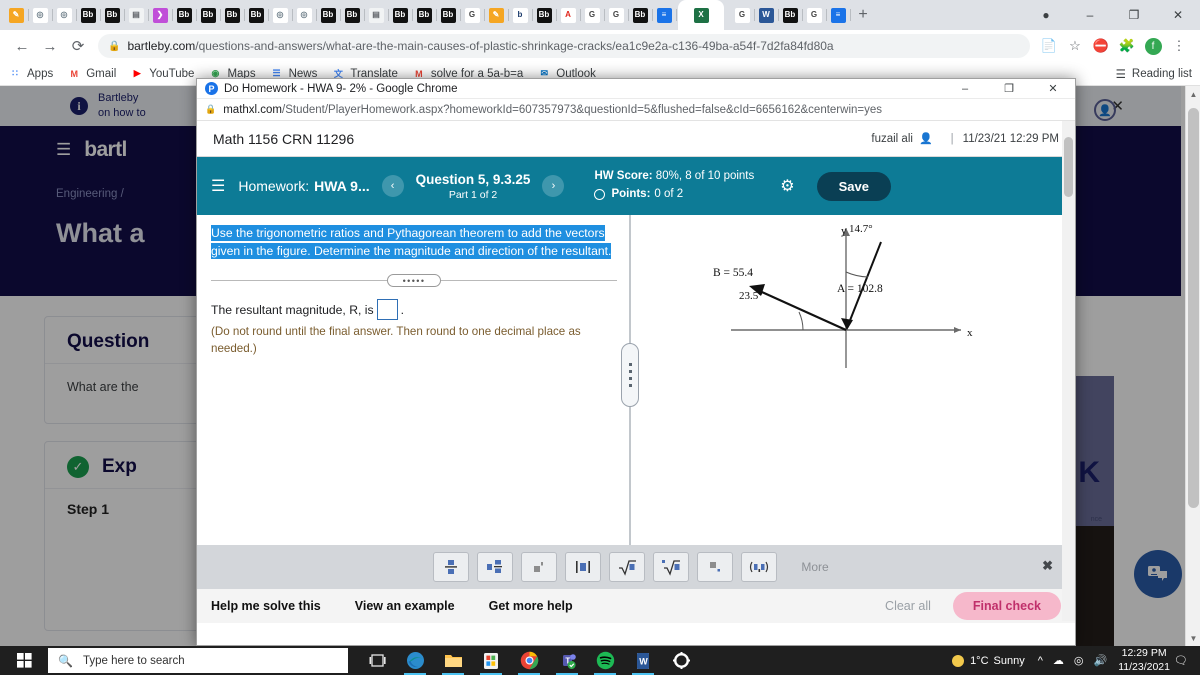 This screenshot has height=675, width=1200. Describe the element at coordinates (521, 15) in the screenshot. I see `browser-tab: b` at that location.